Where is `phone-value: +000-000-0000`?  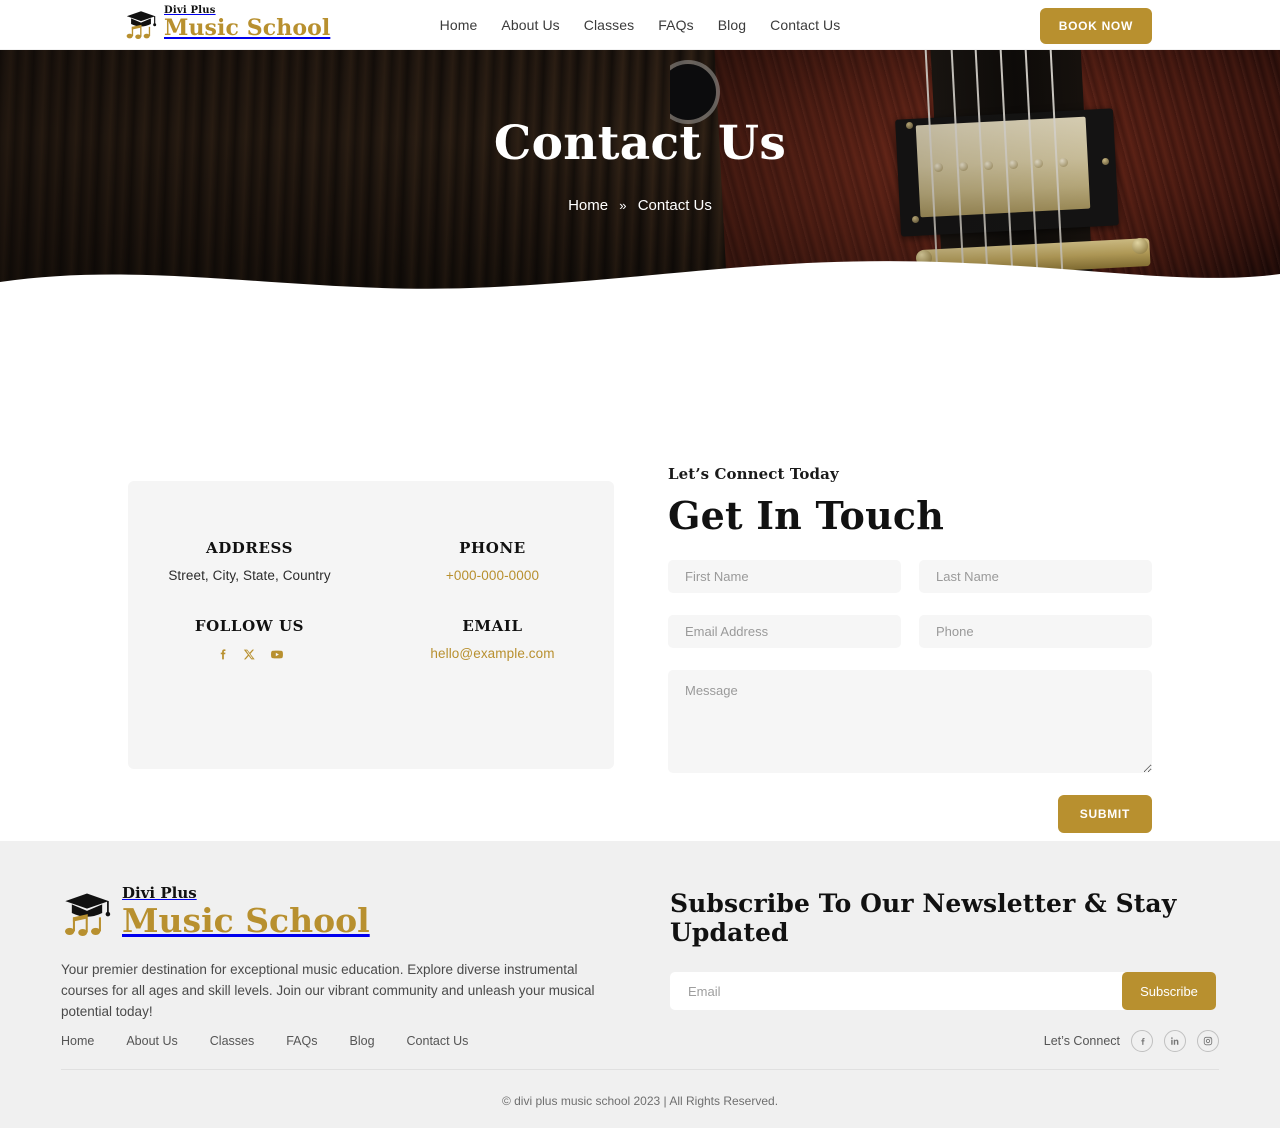
phone-value: +000-000-0000 is located at coordinates (492, 575).